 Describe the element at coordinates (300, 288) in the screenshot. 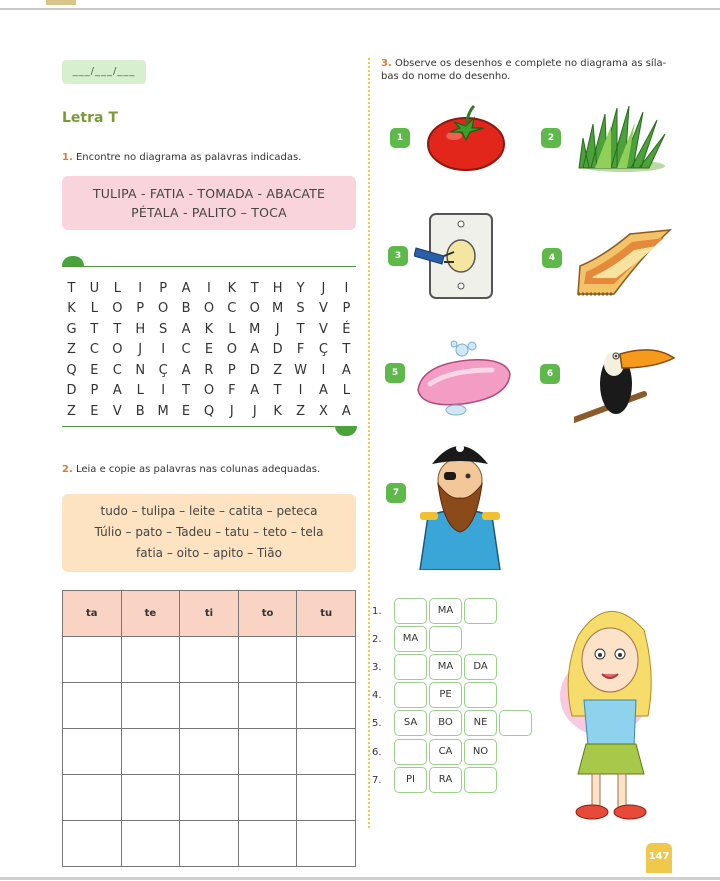

I see `grid-letter: Y` at that location.